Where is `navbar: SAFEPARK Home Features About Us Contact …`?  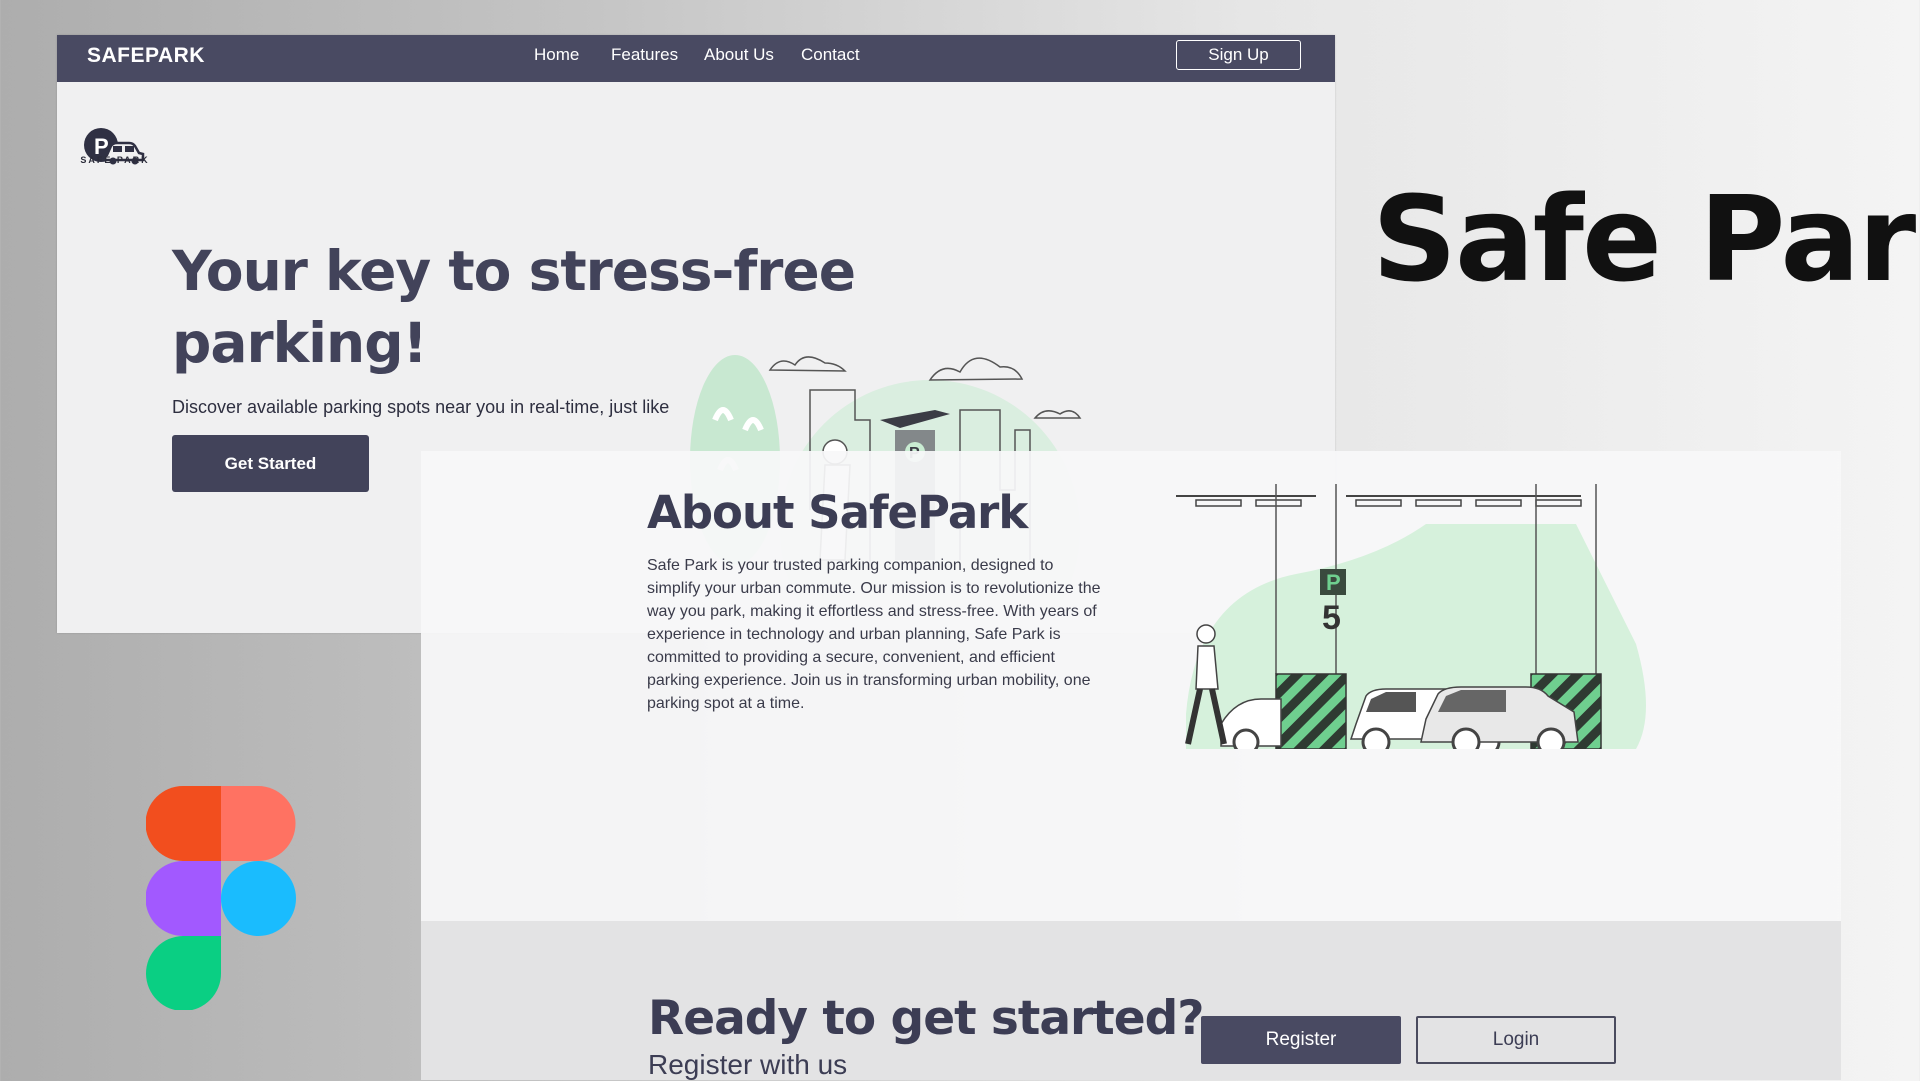 navbar: SAFEPARK Home Features About Us Contact … is located at coordinates (696, 58).